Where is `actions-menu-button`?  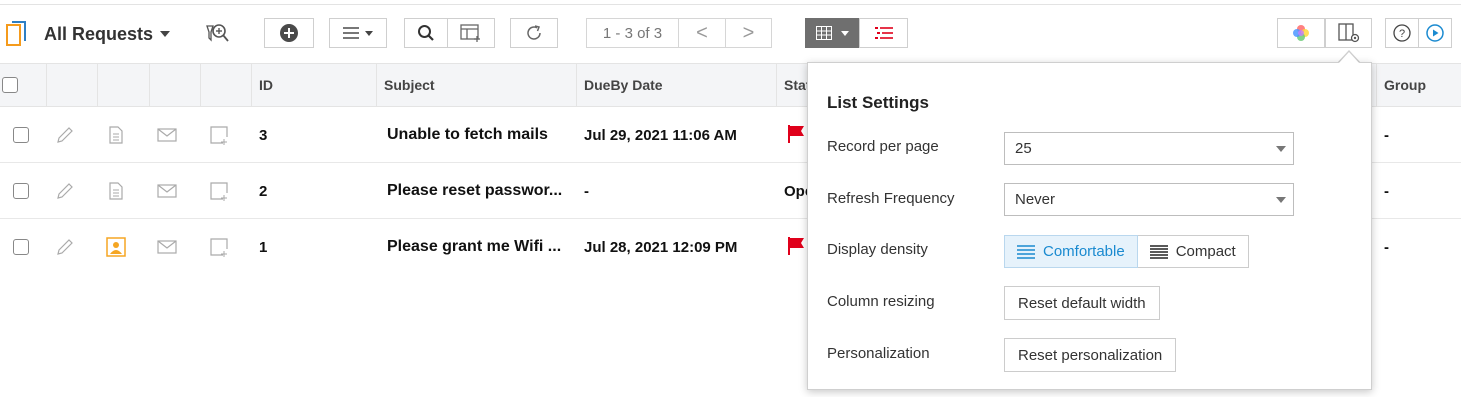
actions-menu-button is located at coordinates (358, 33).